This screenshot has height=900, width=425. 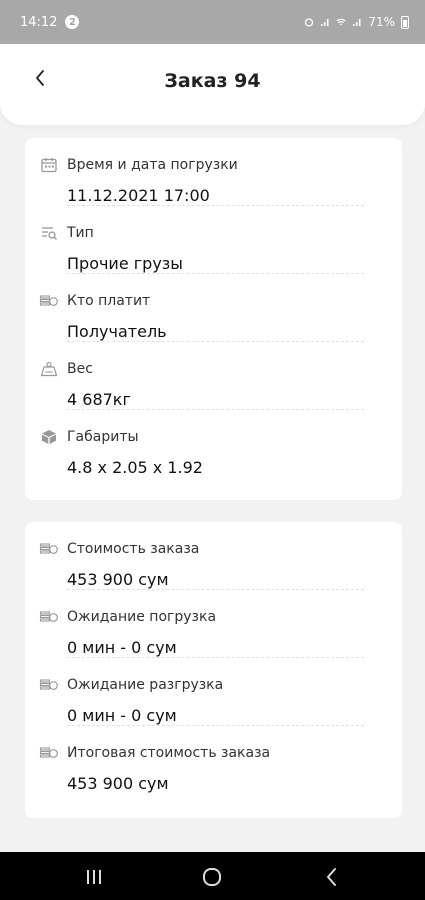 What do you see at coordinates (49, 369) in the screenshot?
I see `weight-icon` at bounding box center [49, 369].